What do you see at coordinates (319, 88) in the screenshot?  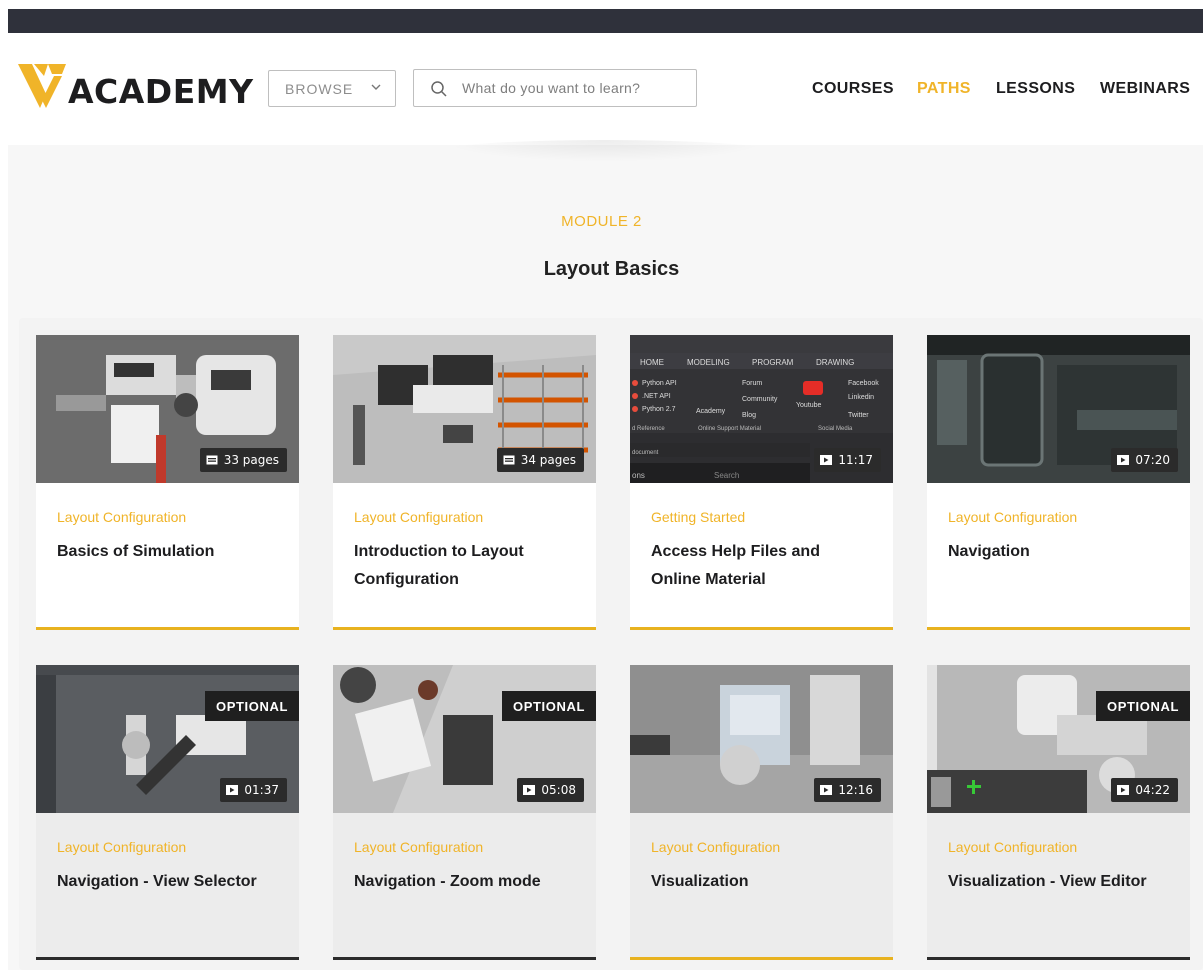 I see `browse-label: BROWSE` at bounding box center [319, 88].